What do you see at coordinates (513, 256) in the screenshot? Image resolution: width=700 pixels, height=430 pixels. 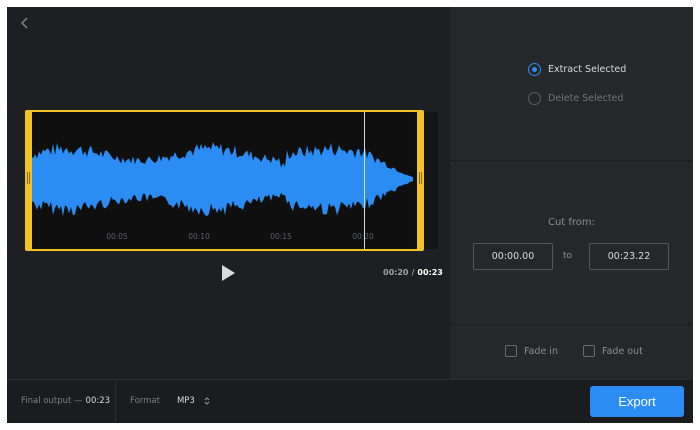 I see `cut-start-input` at bounding box center [513, 256].